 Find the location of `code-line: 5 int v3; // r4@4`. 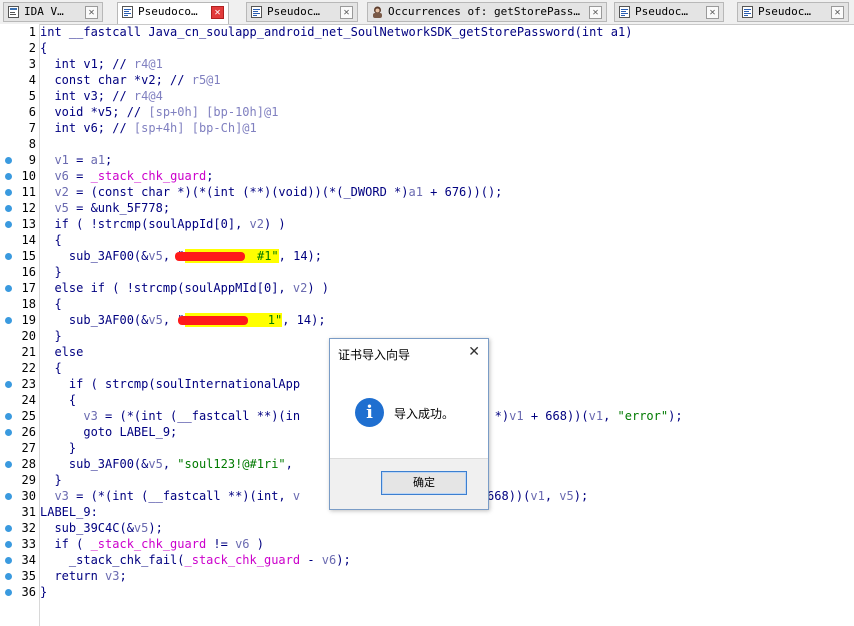

code-line: 5 int v3; // r4@4 is located at coordinates (427, 96).